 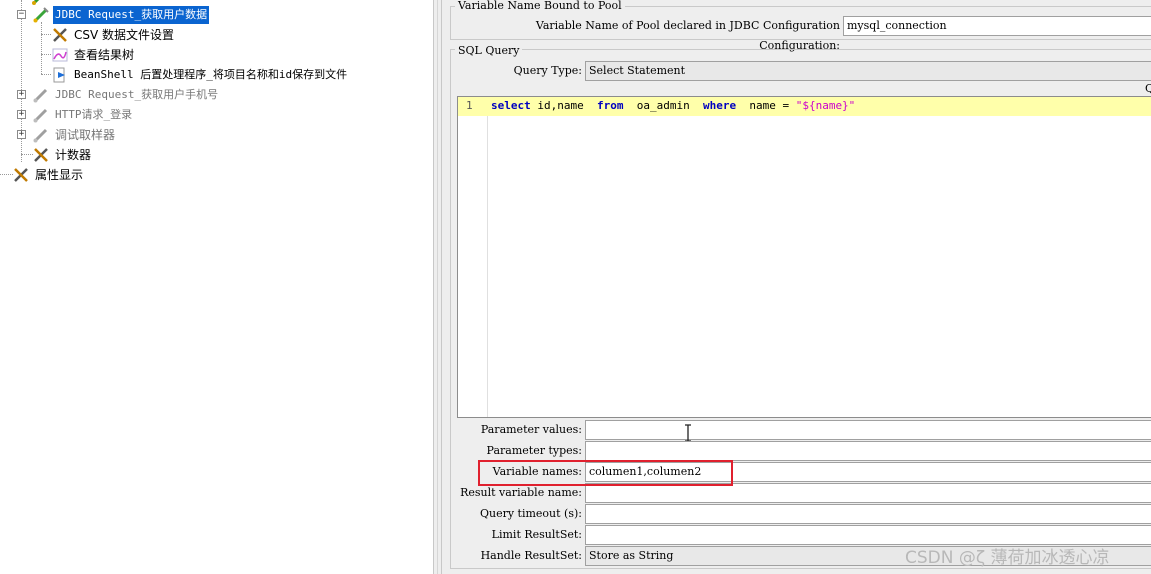 What do you see at coordinates (534, 450) in the screenshot?
I see `parameter-types-label: Parameter types:` at bounding box center [534, 450].